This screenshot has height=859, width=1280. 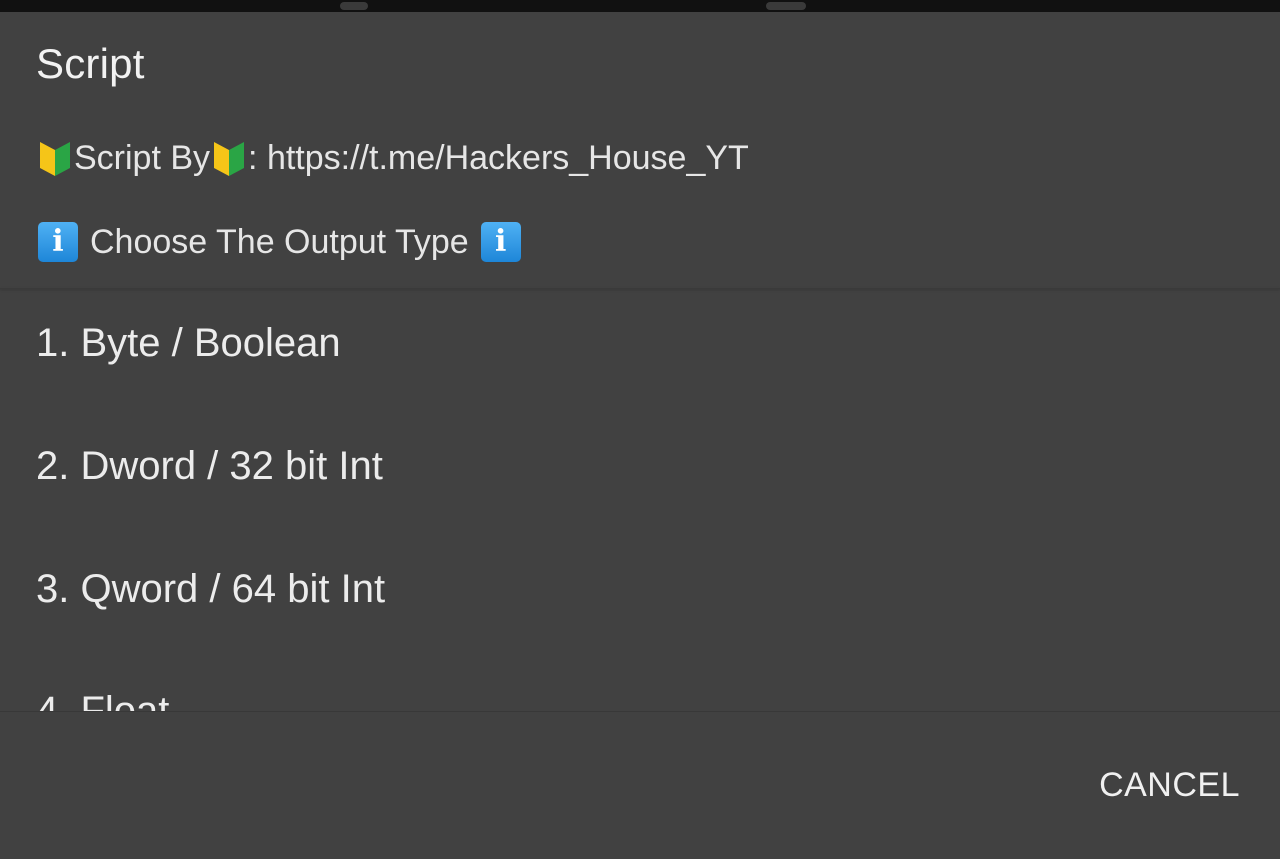 What do you see at coordinates (209, 466) in the screenshot?
I see `option-dword-32bit: 2. Dword / 32 bit Int` at bounding box center [209, 466].